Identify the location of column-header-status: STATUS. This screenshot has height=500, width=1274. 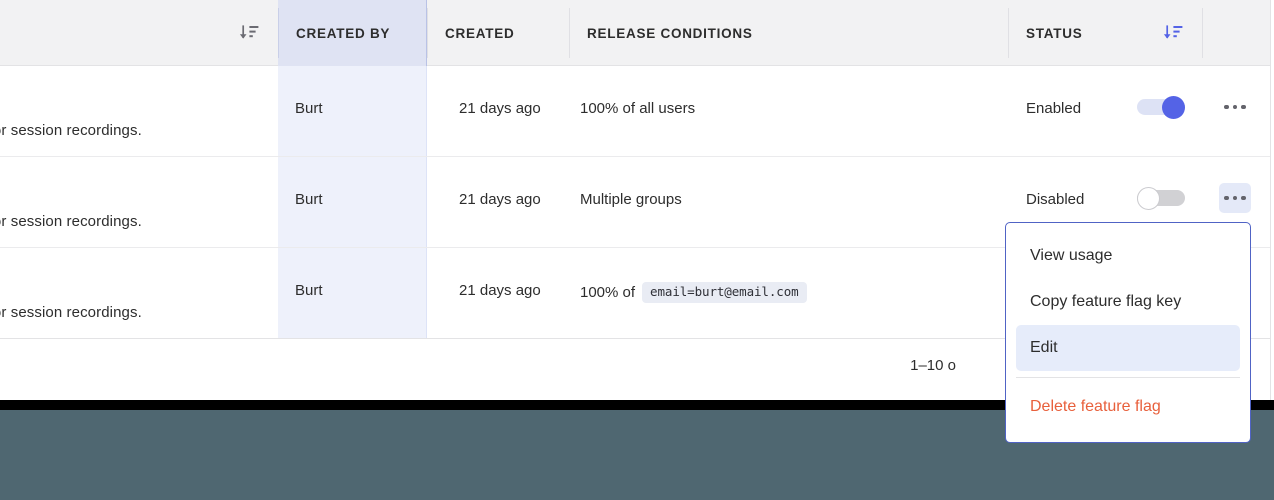
(1105, 33).